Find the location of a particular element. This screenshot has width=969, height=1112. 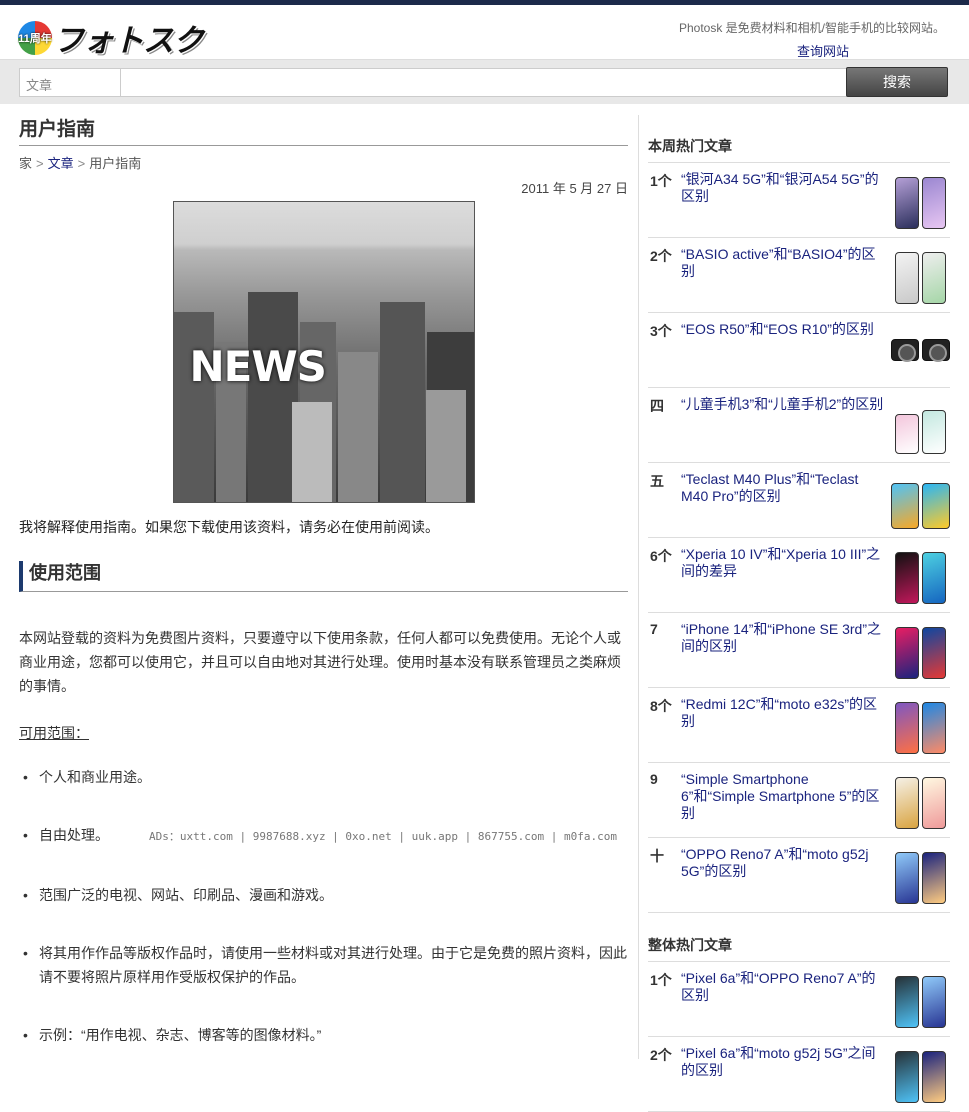

weekly-rank-item: 7 “iPhone 14”和“iPhone SE 3rd”之间的区别 is located at coordinates (799, 650).